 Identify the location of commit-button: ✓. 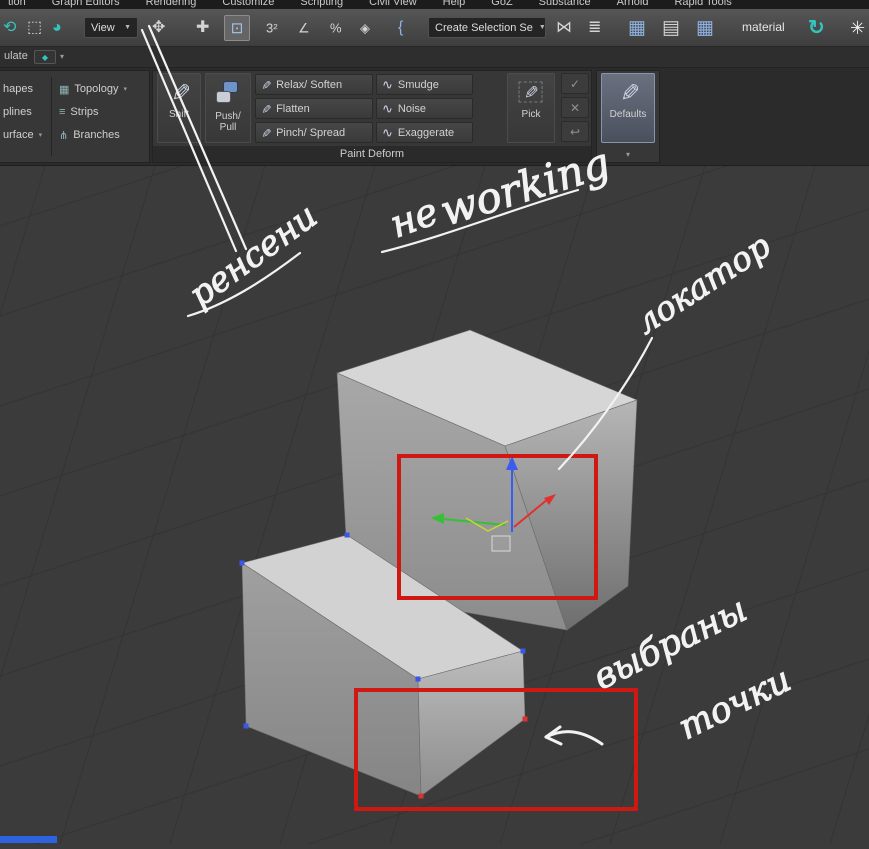
(575, 83).